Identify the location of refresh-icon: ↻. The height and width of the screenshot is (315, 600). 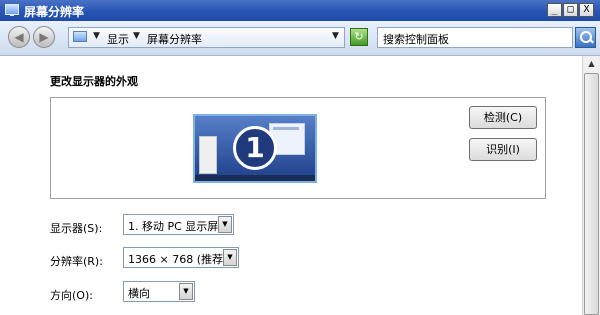
(359, 36).